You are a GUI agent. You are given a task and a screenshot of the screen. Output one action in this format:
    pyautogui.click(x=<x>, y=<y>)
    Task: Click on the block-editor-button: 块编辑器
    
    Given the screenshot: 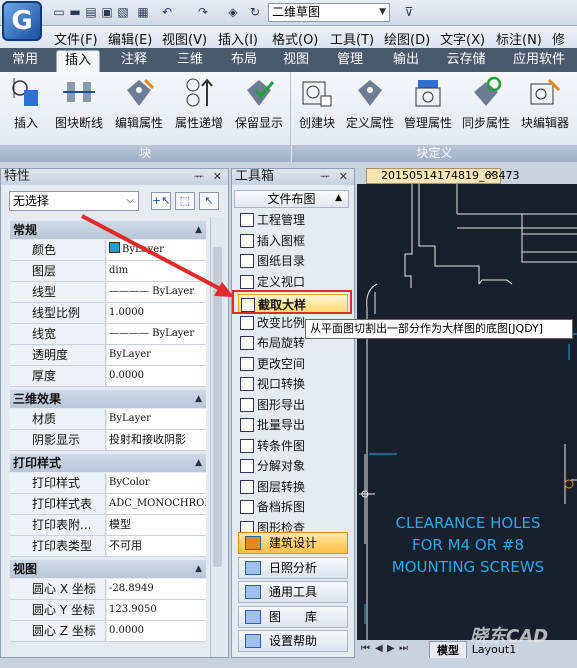 What is the action you would take?
    pyautogui.click(x=545, y=108)
    